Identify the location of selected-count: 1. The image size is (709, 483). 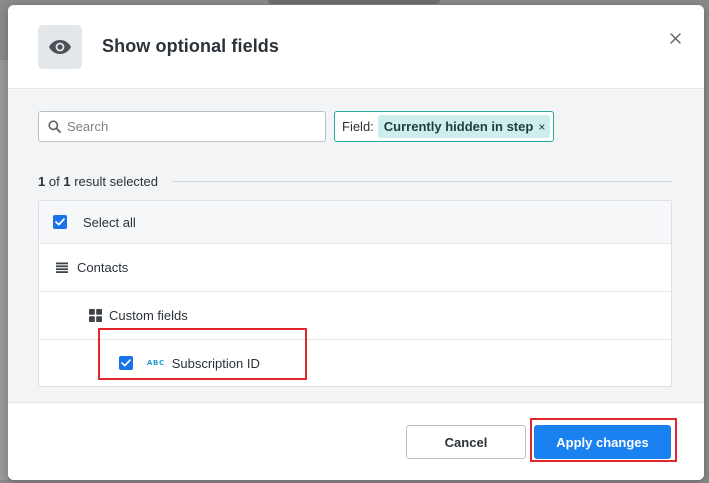
(42, 181).